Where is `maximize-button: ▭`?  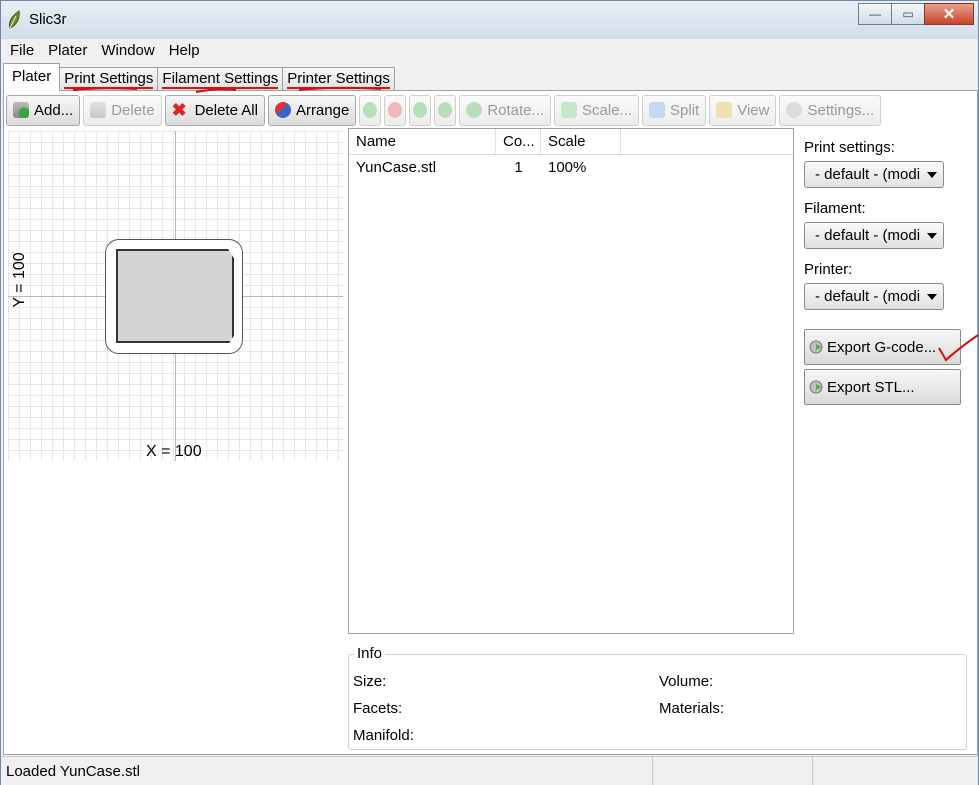 maximize-button: ▭ is located at coordinates (908, 14).